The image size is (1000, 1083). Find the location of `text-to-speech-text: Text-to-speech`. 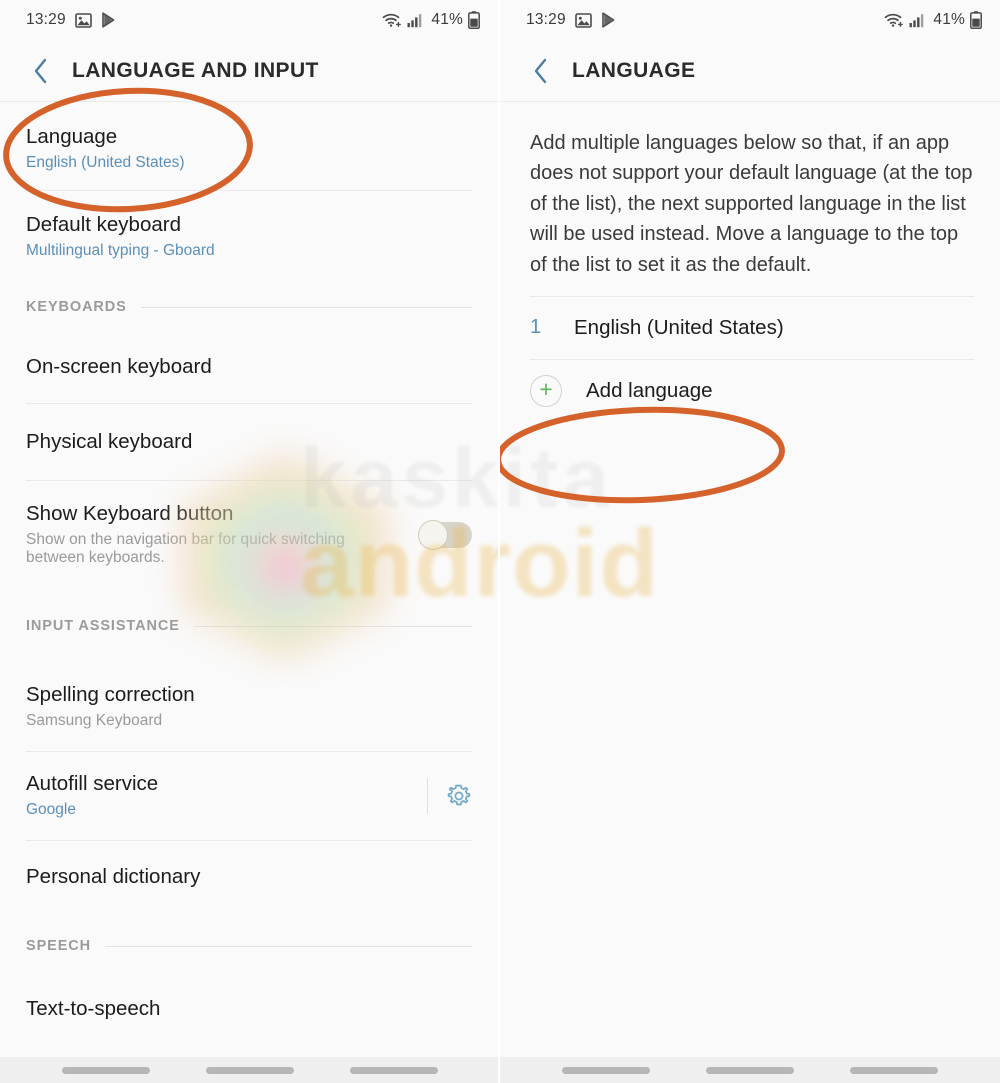

text-to-speech-text: Text-to-speech is located at coordinates (249, 1009).